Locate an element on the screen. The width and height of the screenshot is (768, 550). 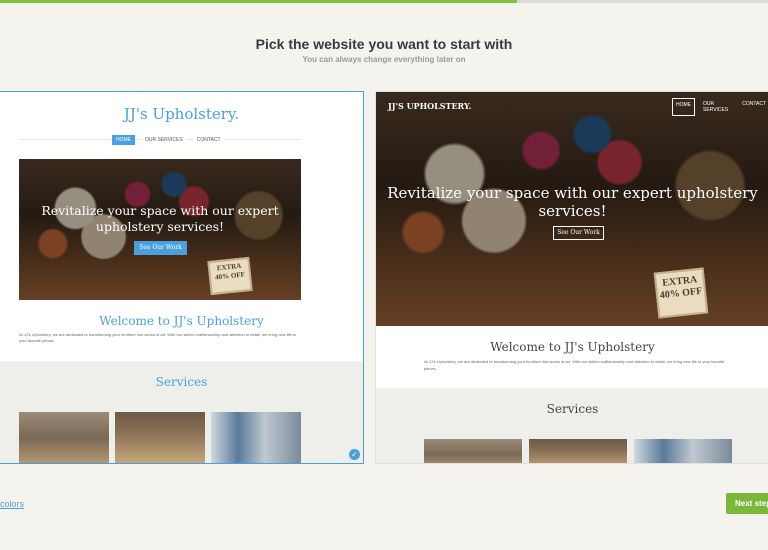
template-logo: JJ's Upholstery. is located at coordinates (181, 114).